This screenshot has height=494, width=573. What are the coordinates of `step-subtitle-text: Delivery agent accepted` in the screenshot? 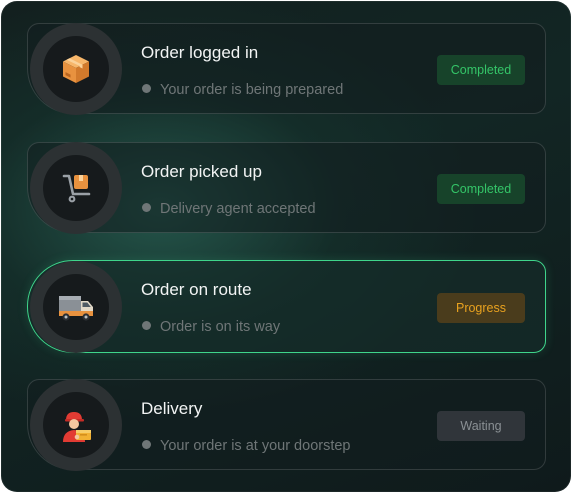 It's located at (238, 209).